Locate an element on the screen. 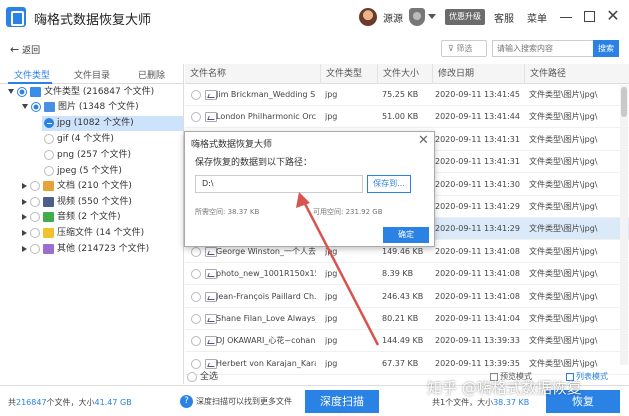  tree-item-videos: 视频 (550 个文件) is located at coordinates (77, 202).